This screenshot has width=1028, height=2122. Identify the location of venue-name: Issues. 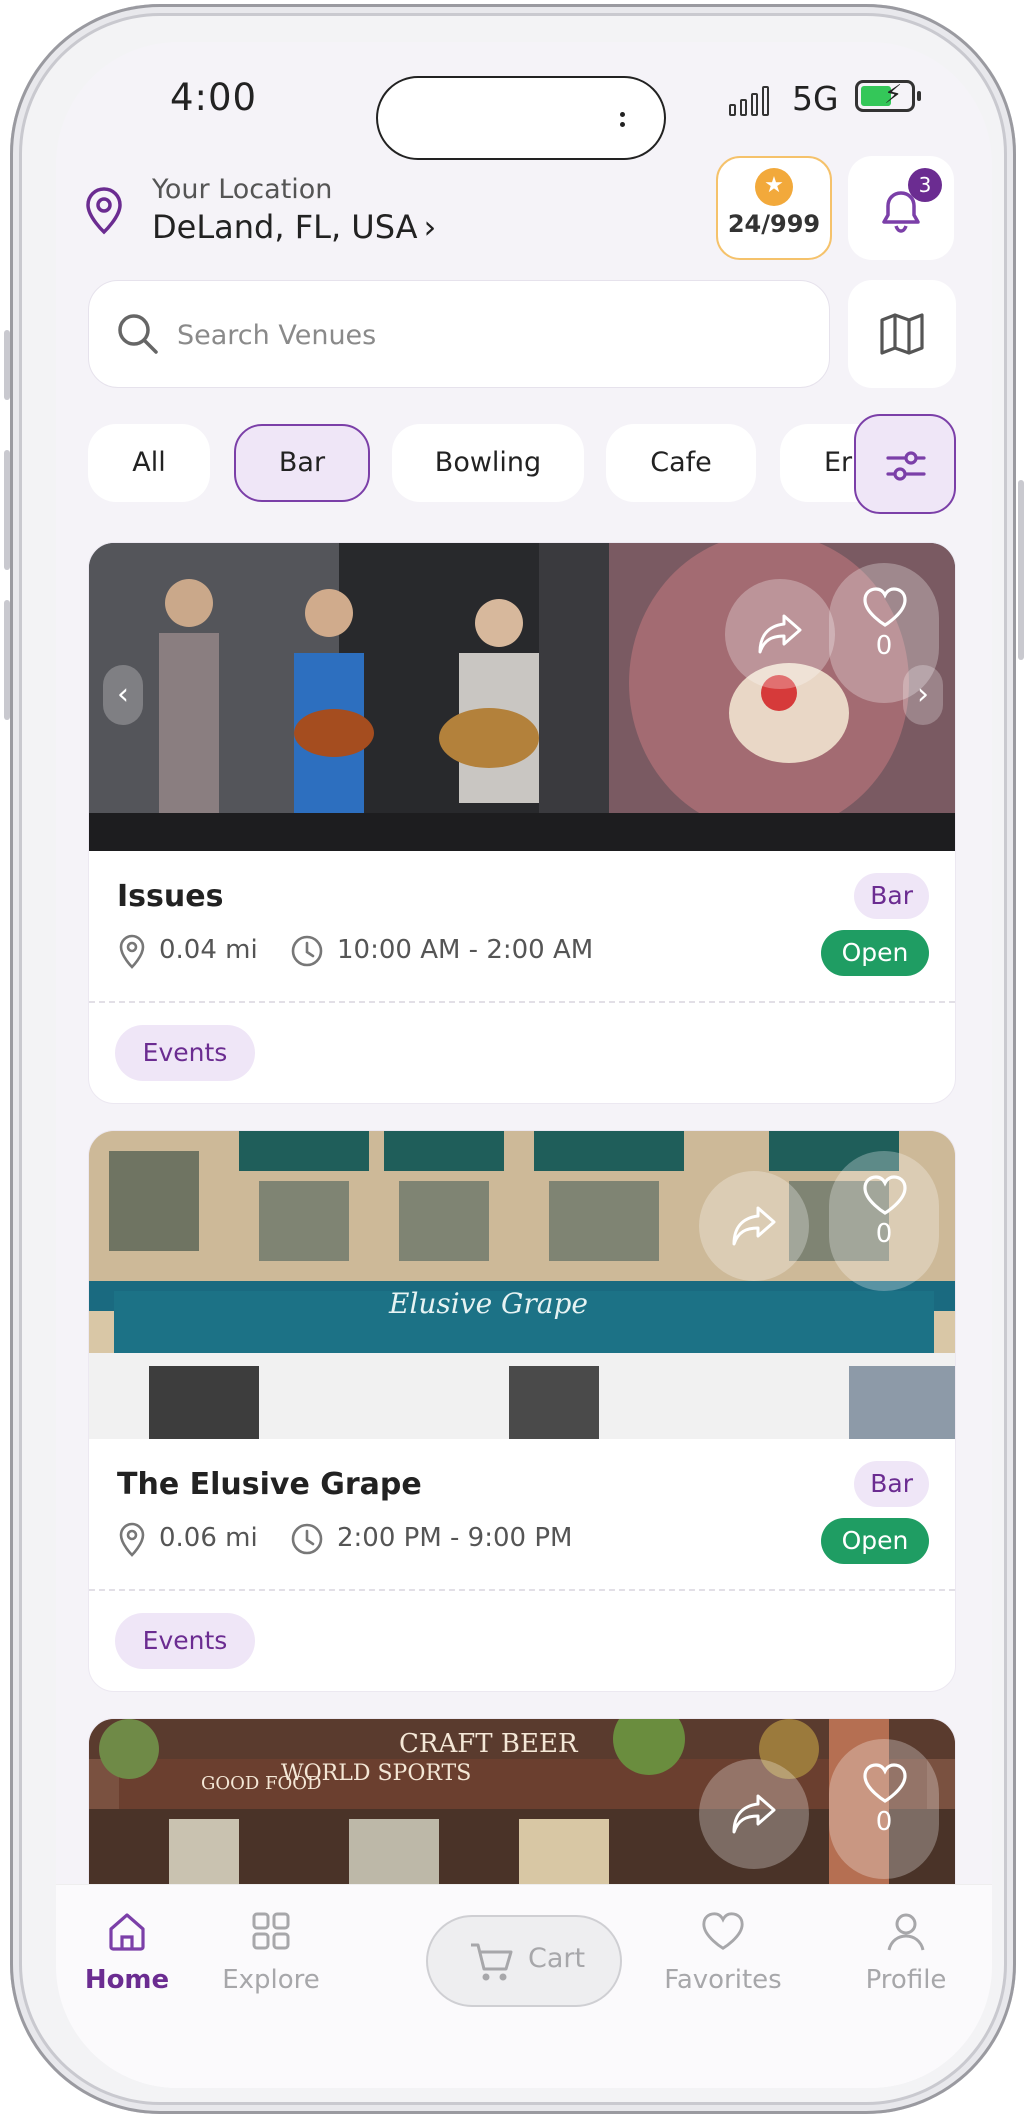
(170, 896).